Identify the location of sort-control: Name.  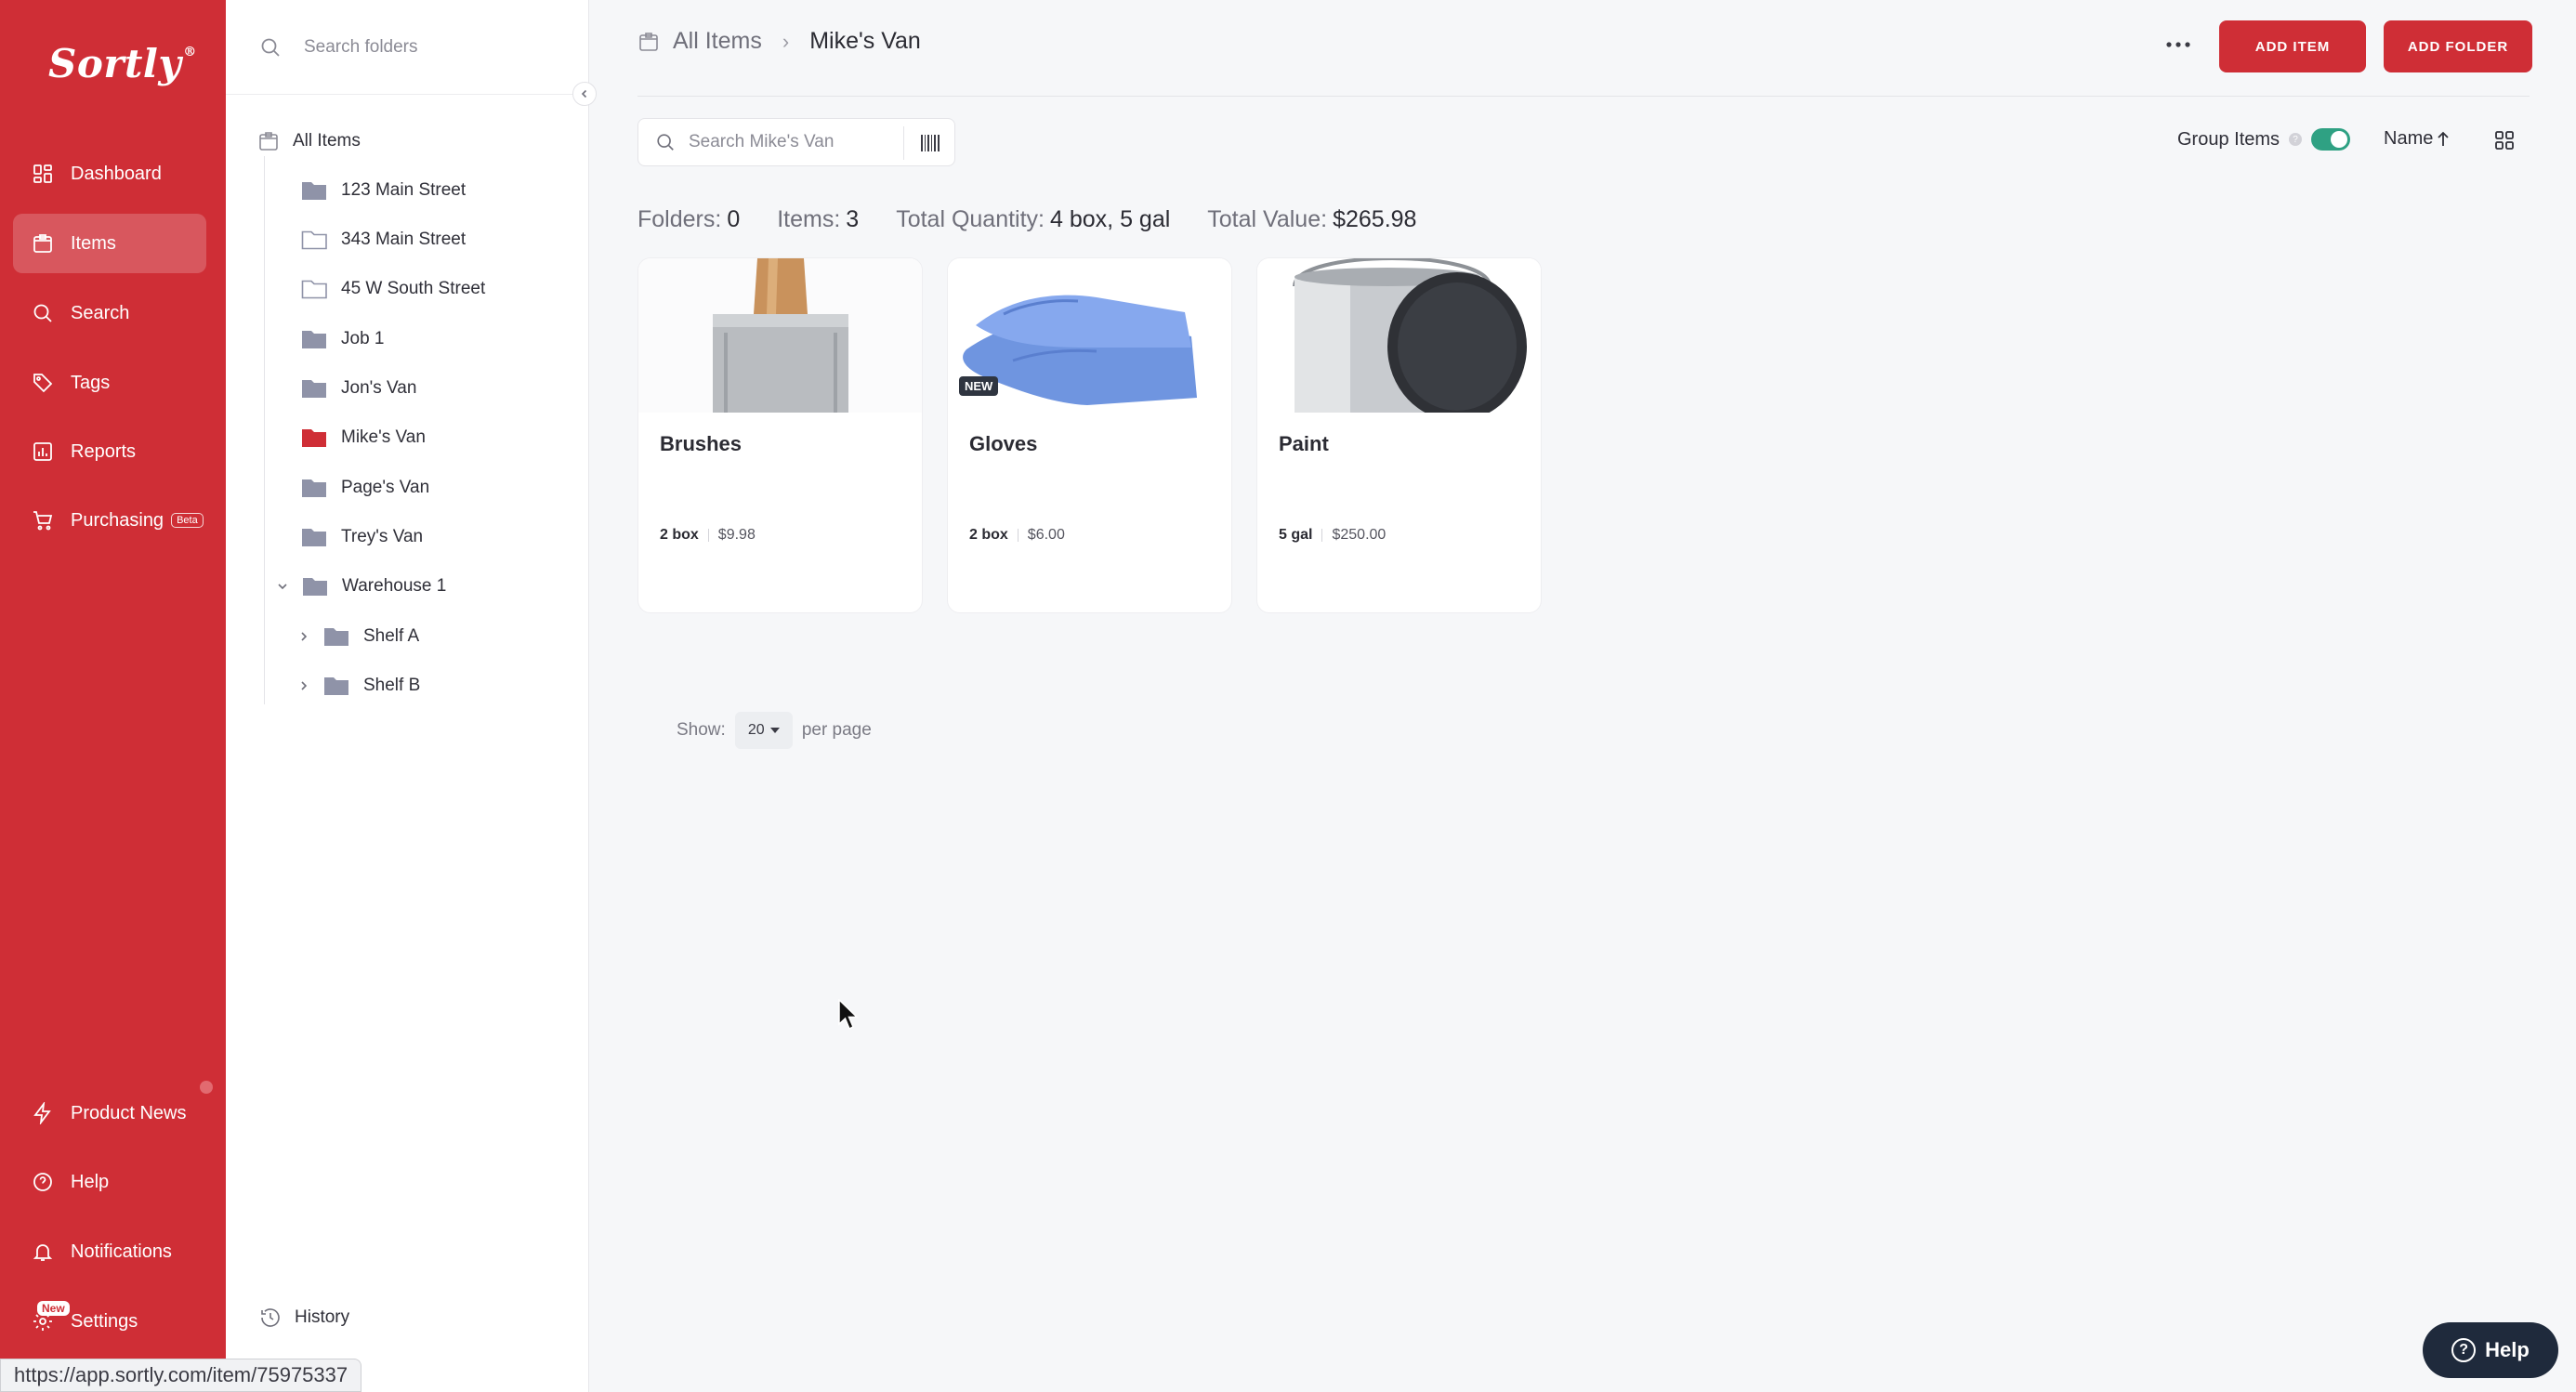
(2417, 139).